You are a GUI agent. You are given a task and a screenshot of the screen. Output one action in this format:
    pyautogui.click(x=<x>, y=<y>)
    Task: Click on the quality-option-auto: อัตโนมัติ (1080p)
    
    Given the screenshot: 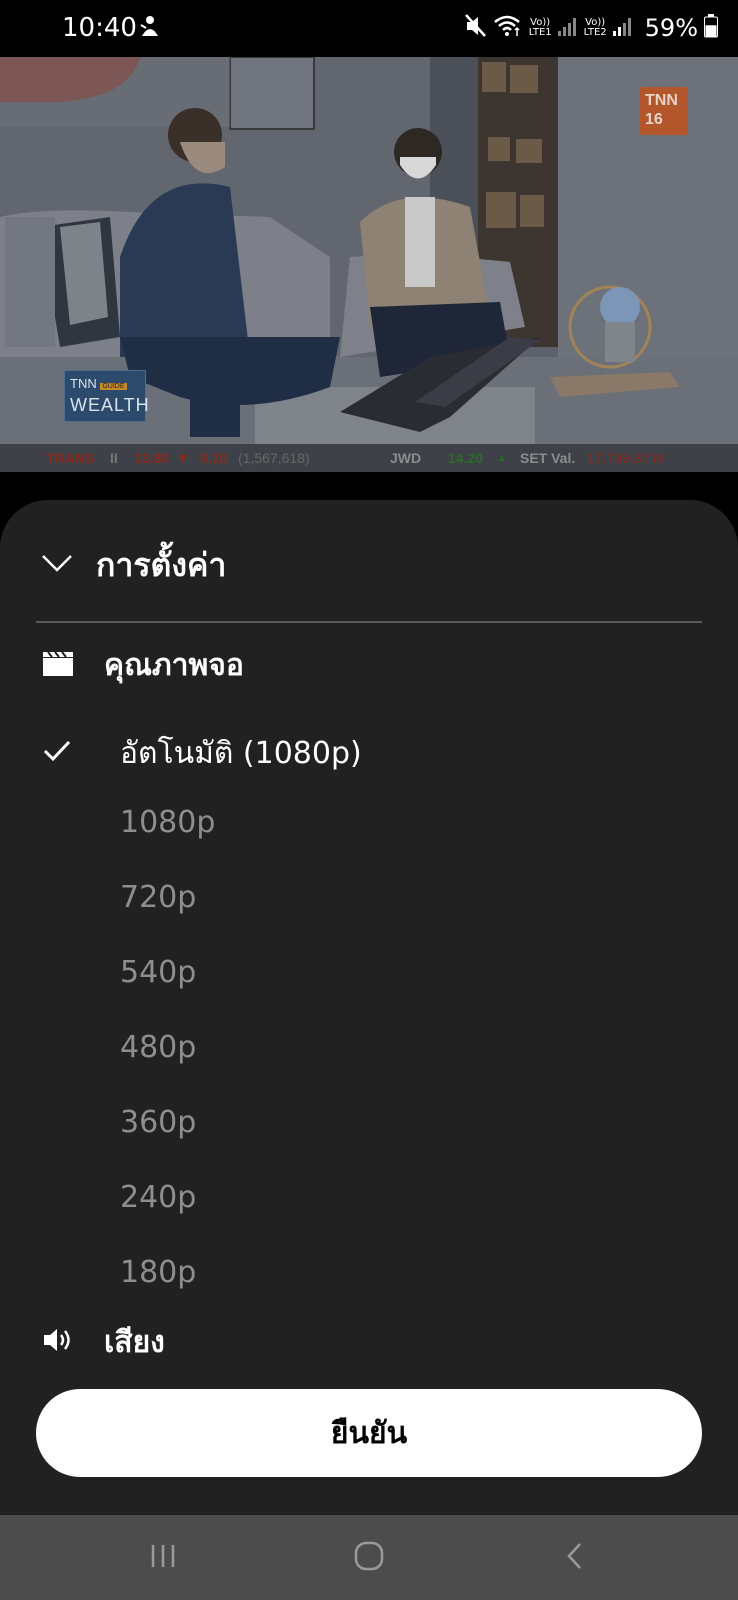 What is the action you would take?
    pyautogui.click(x=369, y=750)
    